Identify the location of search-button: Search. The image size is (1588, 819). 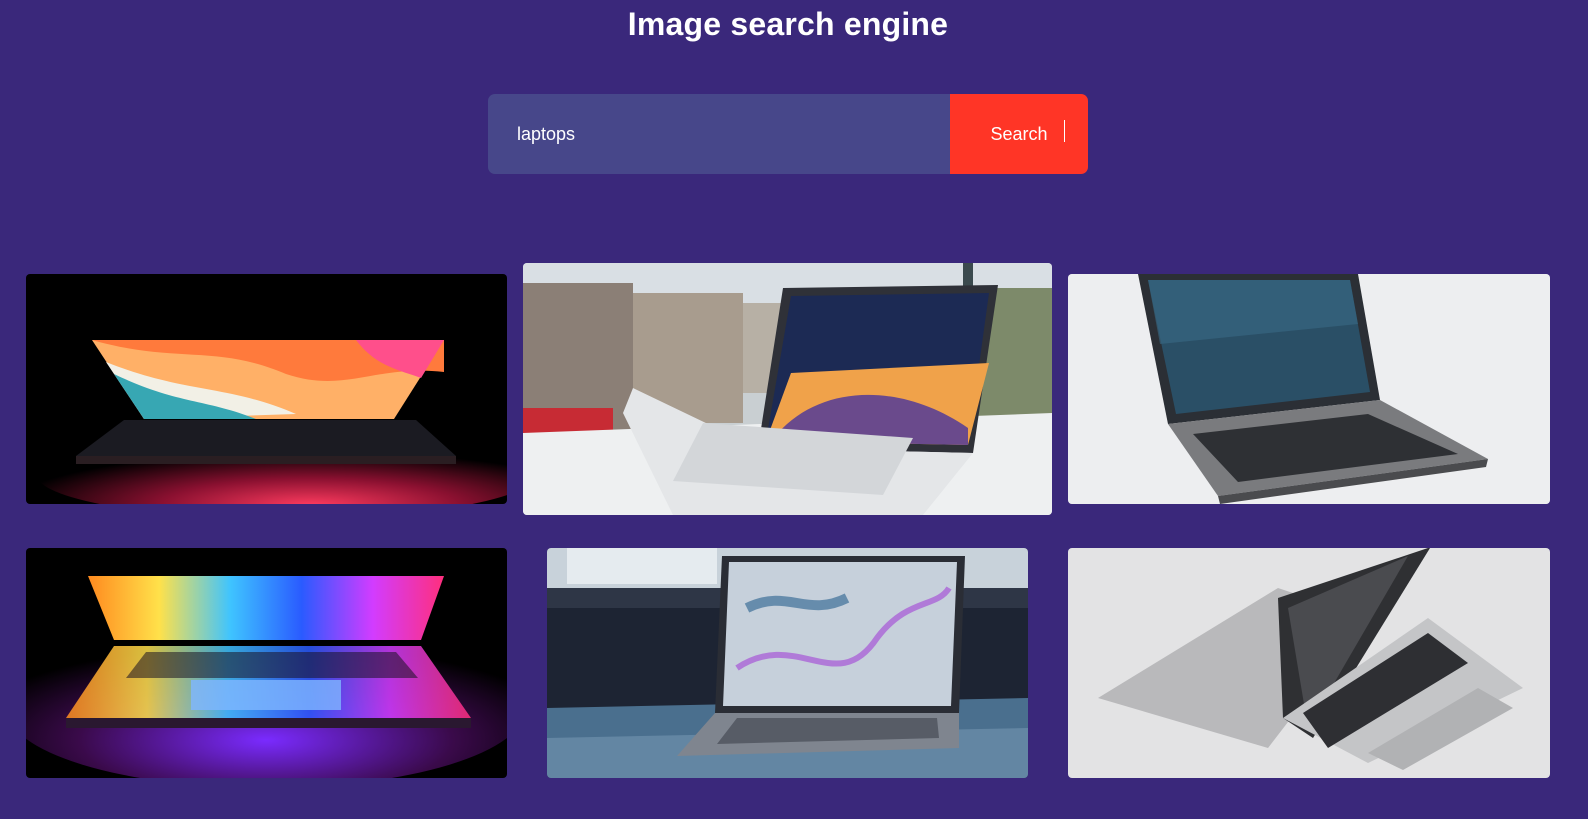
(1019, 134).